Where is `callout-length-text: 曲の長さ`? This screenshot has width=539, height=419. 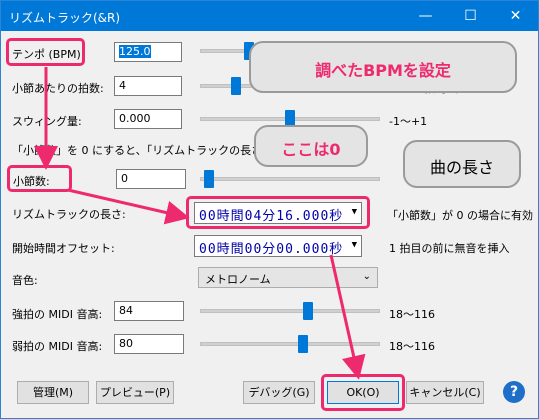
callout-length-text: 曲の長さ is located at coordinates (461, 167).